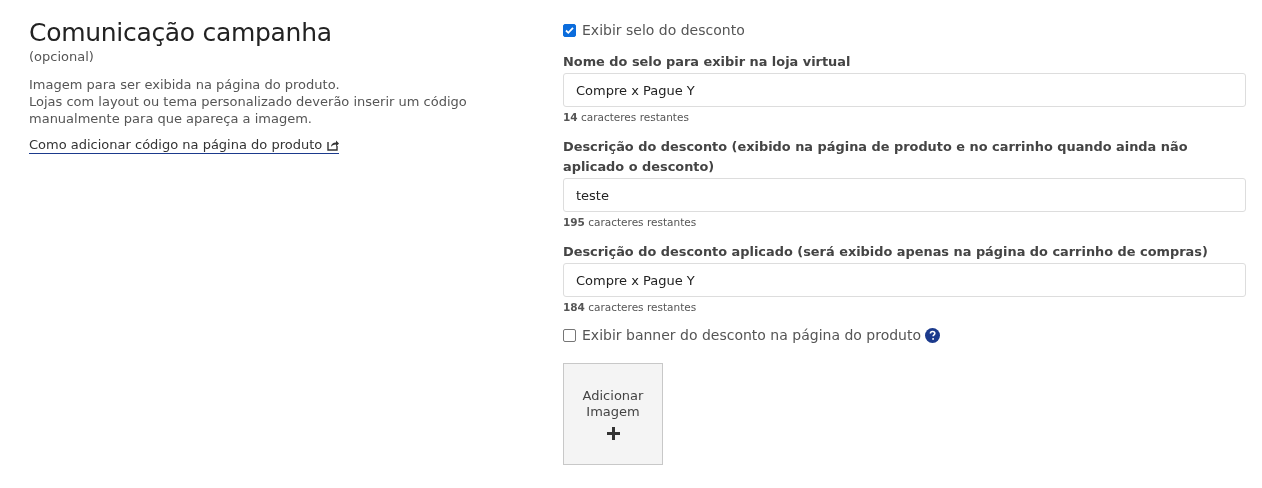  I want to click on checkbox-label: Exibir banner do desconto na página do produto, so click(752, 335).